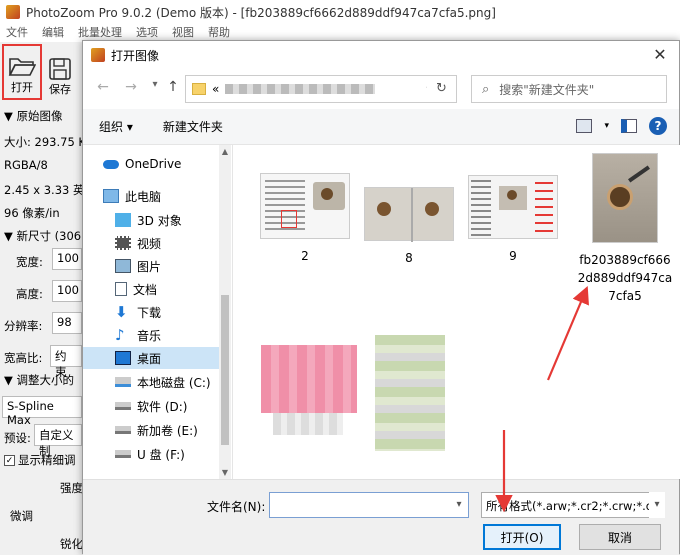 Image resolution: width=680 pixels, height=555 pixels. Describe the element at coordinates (305, 219) in the screenshot. I see `file-item-2: 2` at that location.